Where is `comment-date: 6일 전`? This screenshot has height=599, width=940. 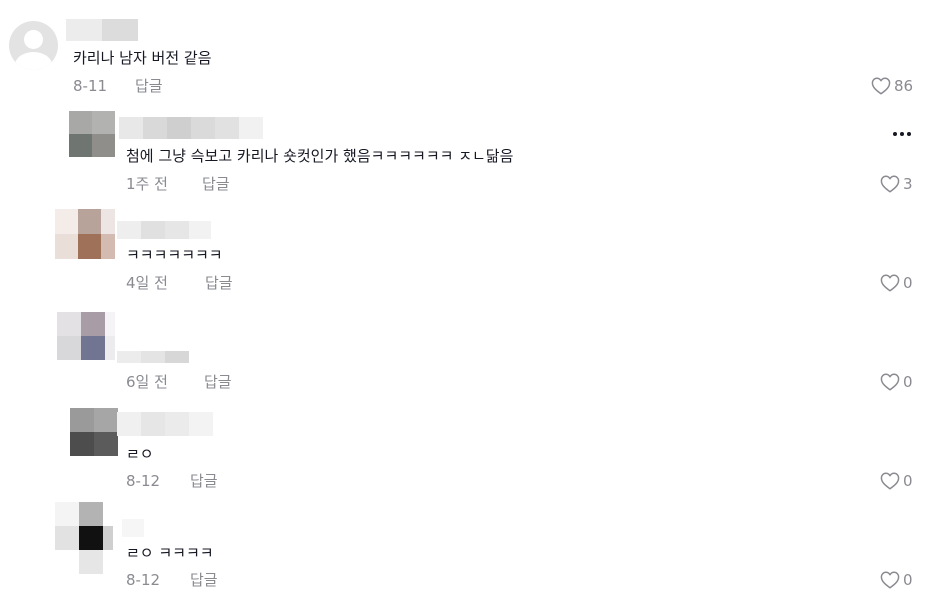
comment-date: 6일 전 is located at coordinates (147, 382).